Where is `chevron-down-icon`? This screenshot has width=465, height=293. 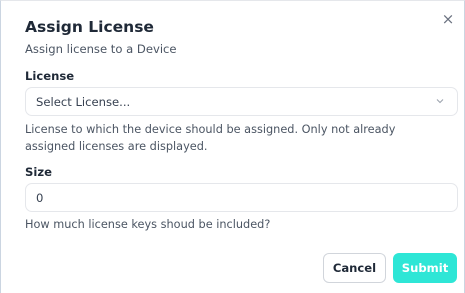
chevron-down-icon is located at coordinates (440, 101).